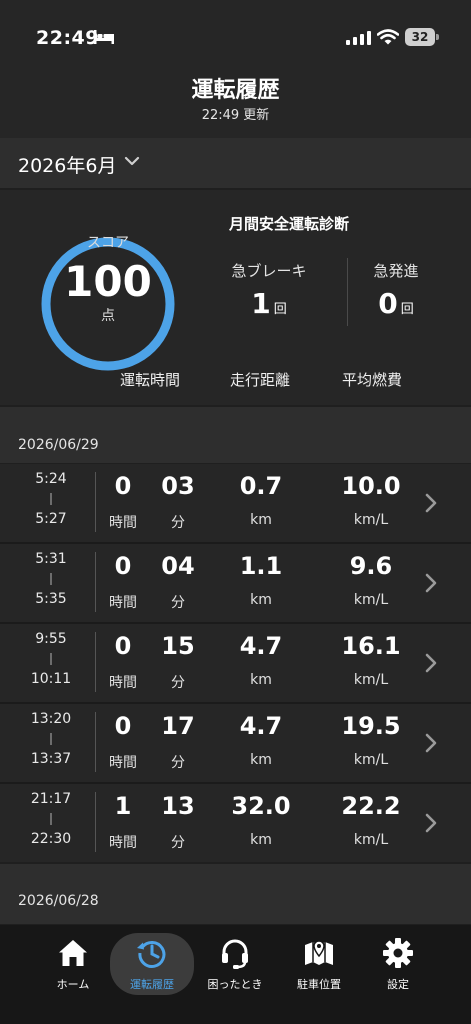 The image size is (471, 1024). Describe the element at coordinates (319, 984) in the screenshot. I see `nav-label: 駐車位置` at that location.